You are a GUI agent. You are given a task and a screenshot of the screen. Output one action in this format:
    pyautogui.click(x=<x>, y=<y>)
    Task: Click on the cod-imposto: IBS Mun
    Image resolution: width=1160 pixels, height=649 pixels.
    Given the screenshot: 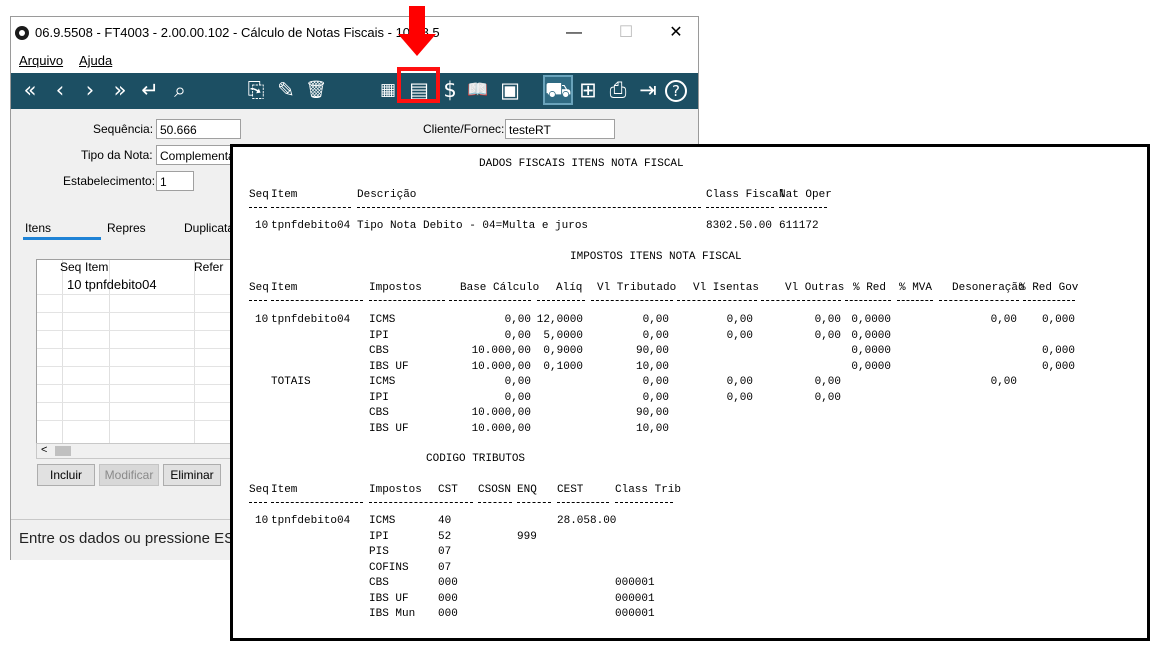 What is the action you would take?
    pyautogui.click(x=392, y=614)
    